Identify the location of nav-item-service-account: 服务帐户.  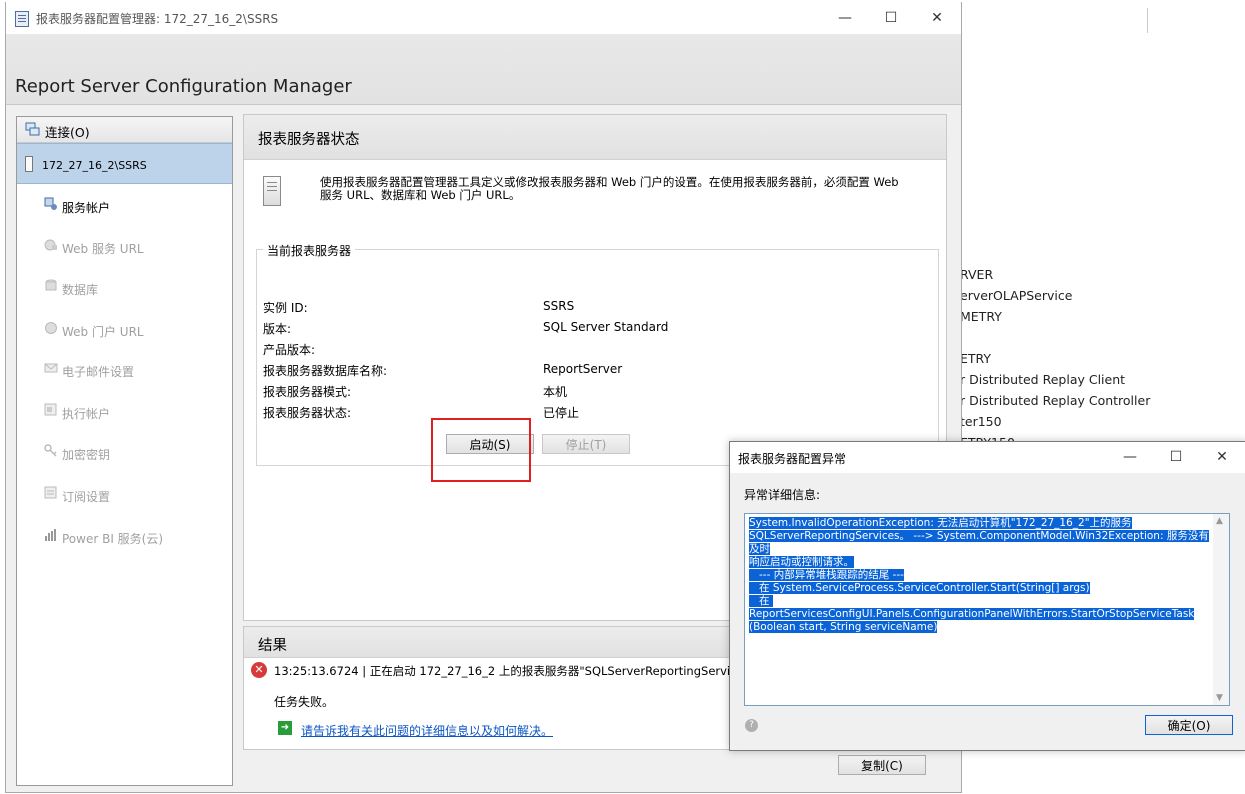
(124, 207).